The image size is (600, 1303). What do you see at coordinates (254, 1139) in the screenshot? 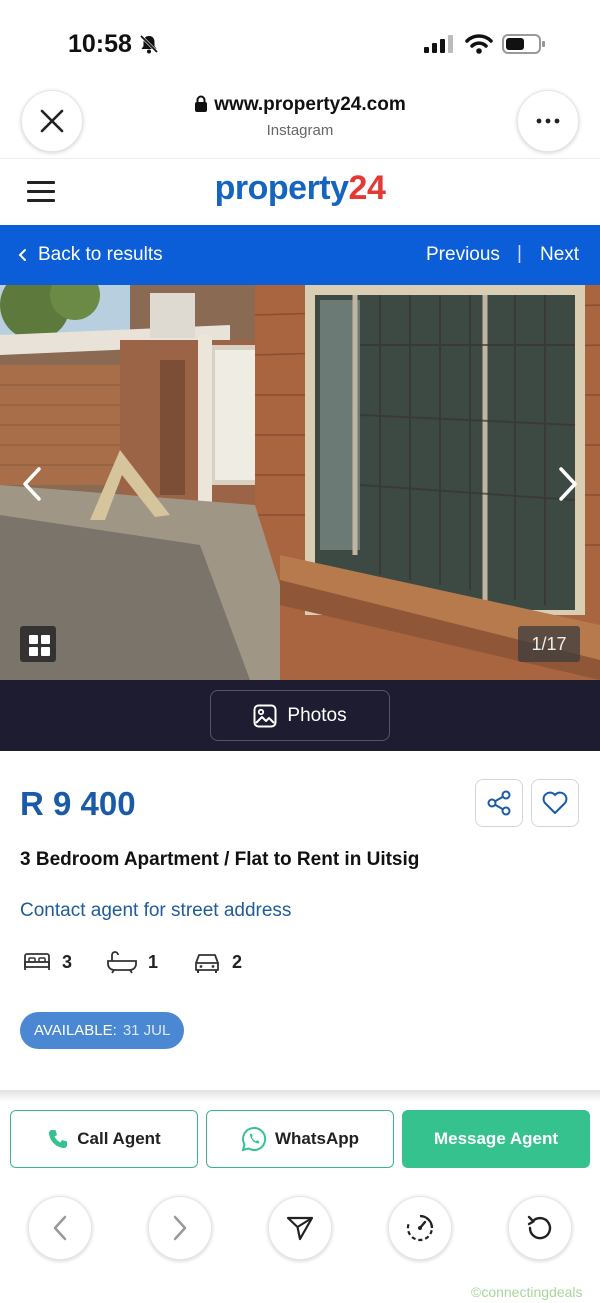
I see `whatsapp-icon` at bounding box center [254, 1139].